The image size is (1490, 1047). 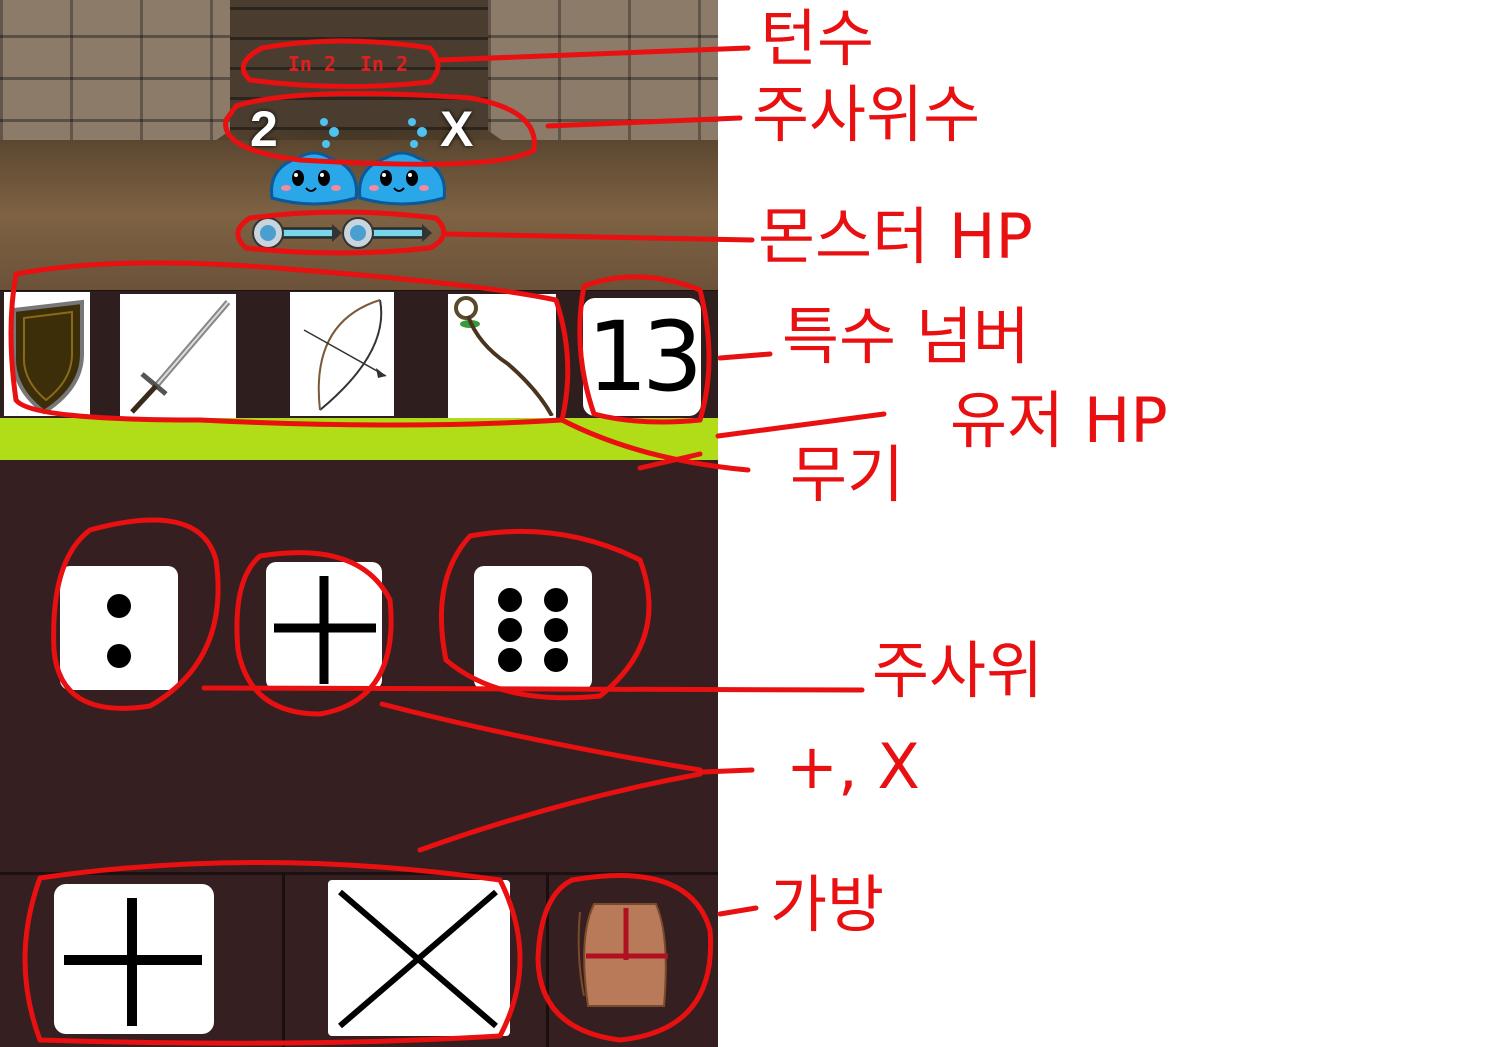 I want to click on annotation-user-hp: 유저 HP, so click(x=1059, y=420).